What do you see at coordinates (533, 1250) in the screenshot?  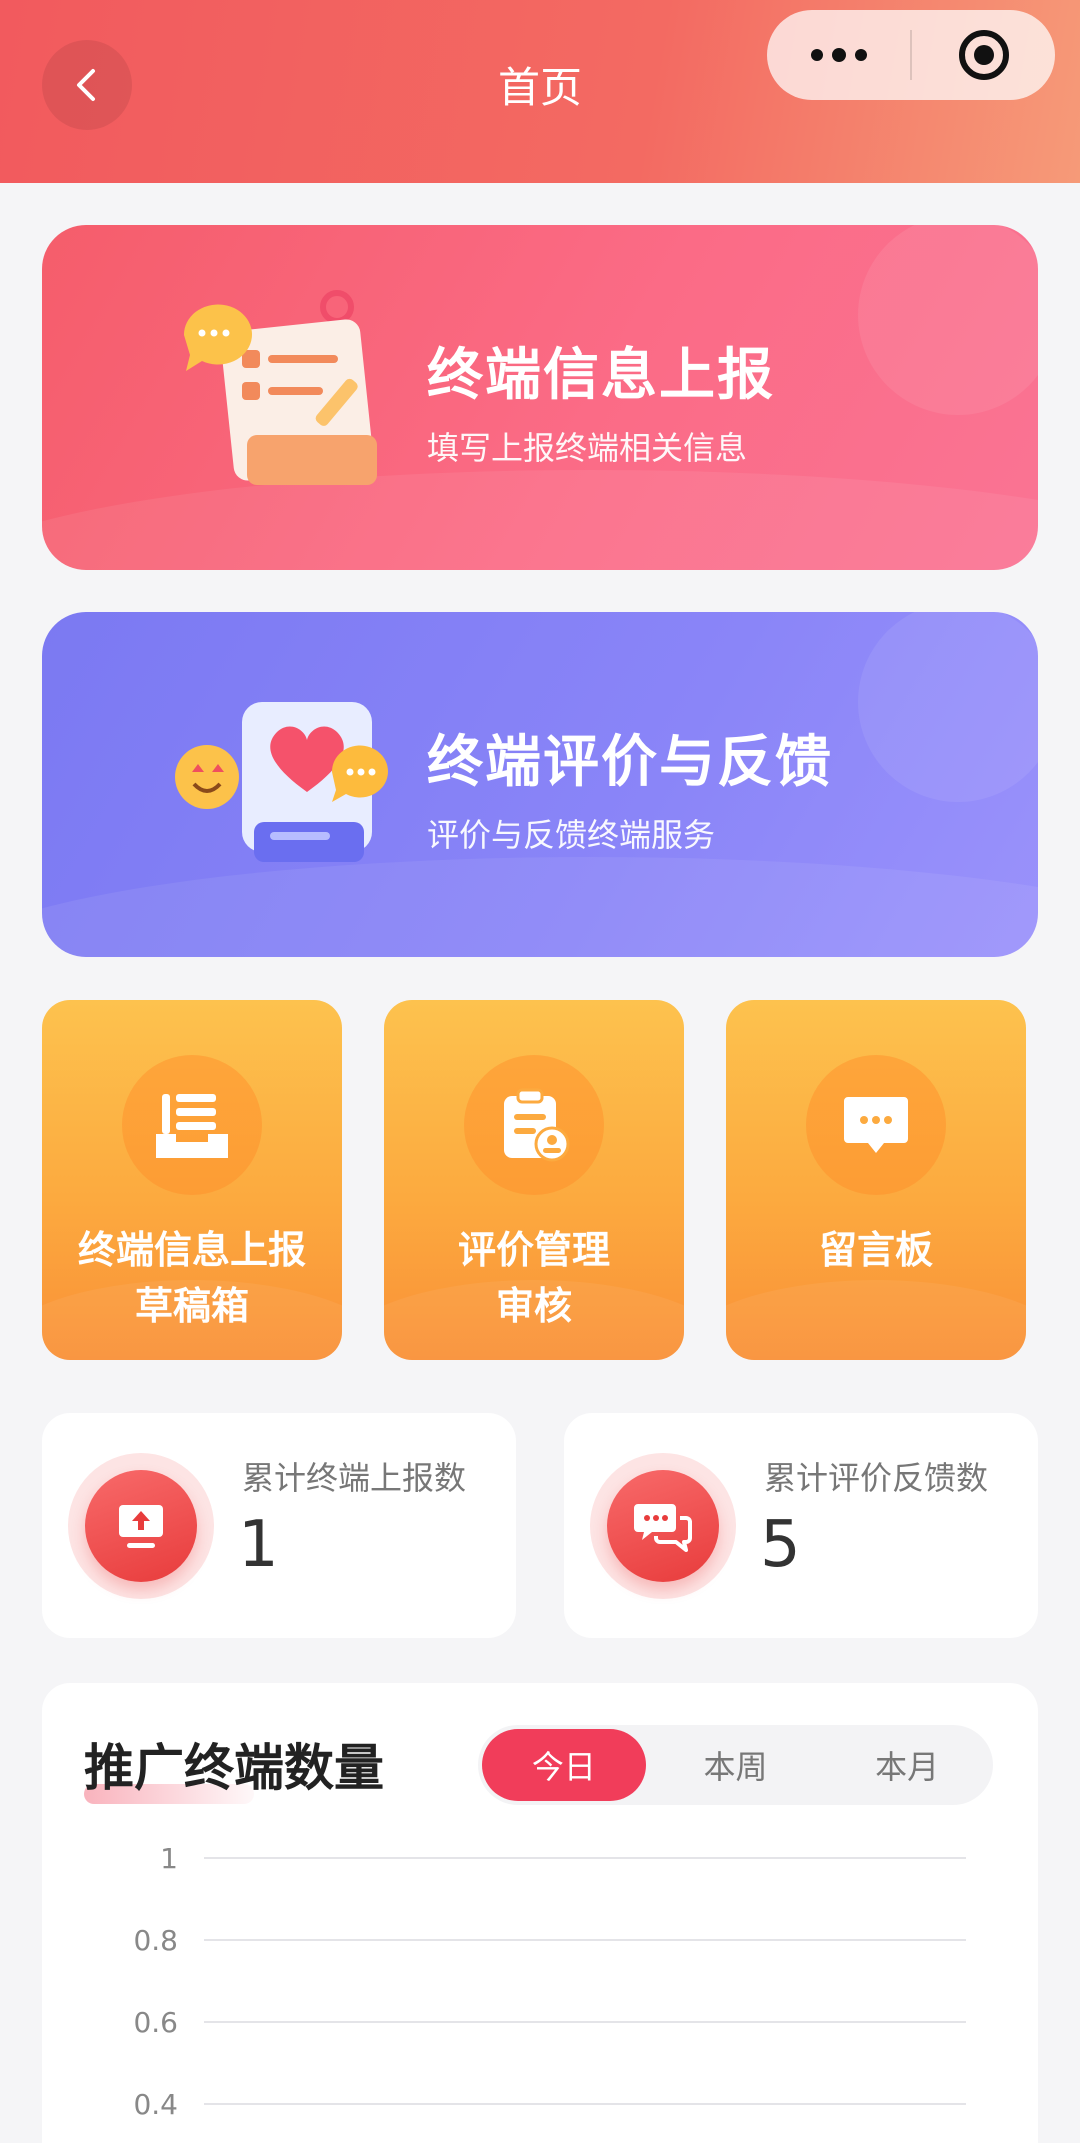 I see `tile-label-line1: 评价管理` at bounding box center [533, 1250].